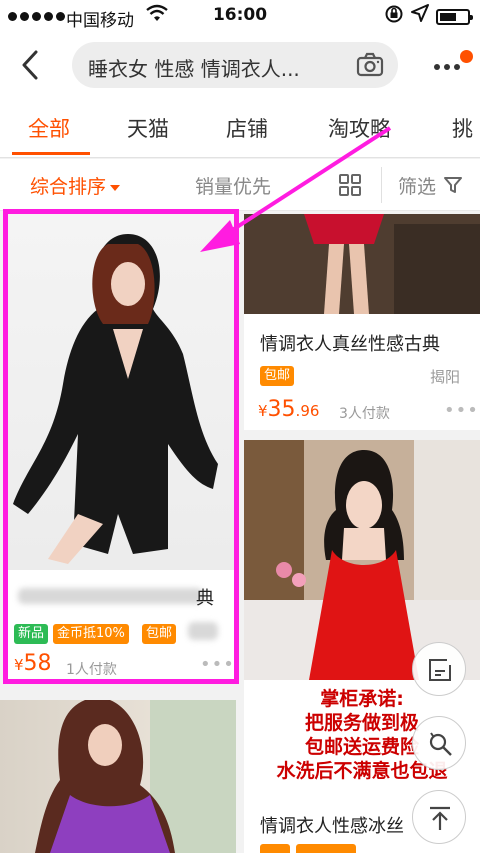 Image resolution: width=480 pixels, height=853 pixels. What do you see at coordinates (462, 128) in the screenshot?
I see `tab-select: 挑` at bounding box center [462, 128].